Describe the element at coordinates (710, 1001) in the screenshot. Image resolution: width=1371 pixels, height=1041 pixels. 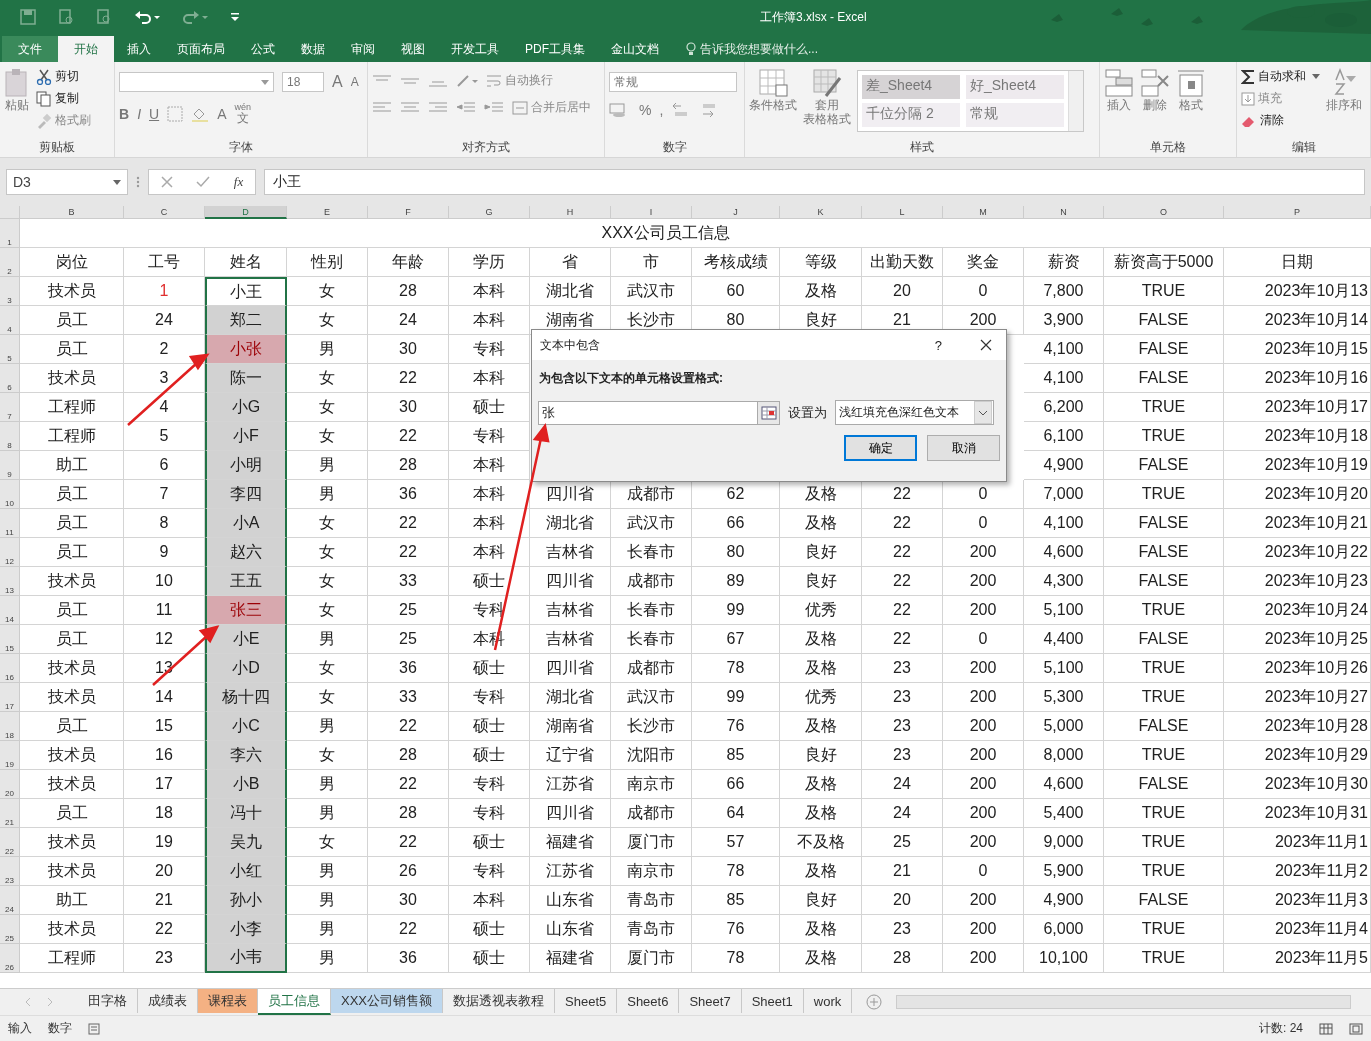
I see `sheet-tab: Sheet7` at that location.